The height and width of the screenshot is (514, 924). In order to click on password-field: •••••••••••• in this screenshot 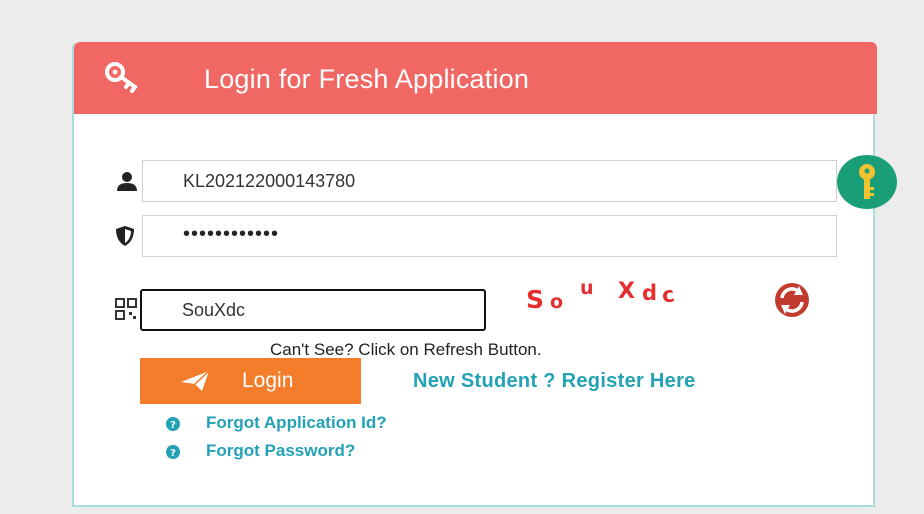, I will do `click(489, 236)`.